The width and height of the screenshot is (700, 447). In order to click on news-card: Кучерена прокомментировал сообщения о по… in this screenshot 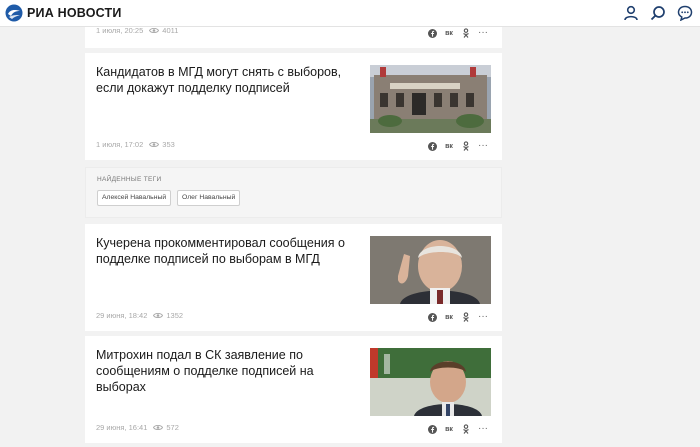, I will do `click(293, 277)`.